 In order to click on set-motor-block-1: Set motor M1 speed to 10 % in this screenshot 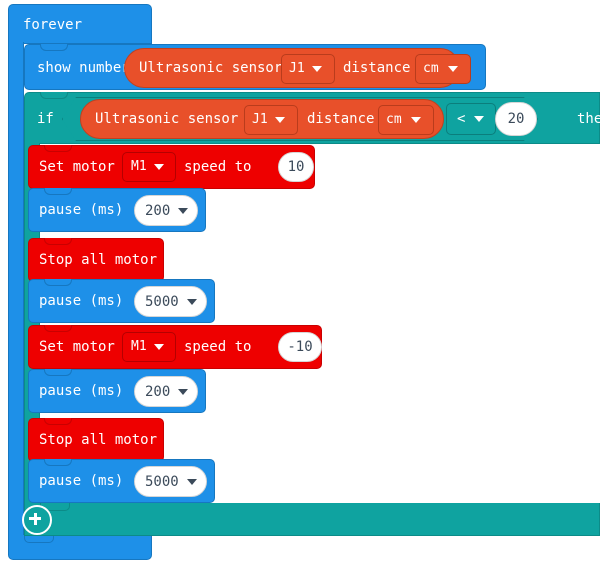, I will do `click(178, 167)`.